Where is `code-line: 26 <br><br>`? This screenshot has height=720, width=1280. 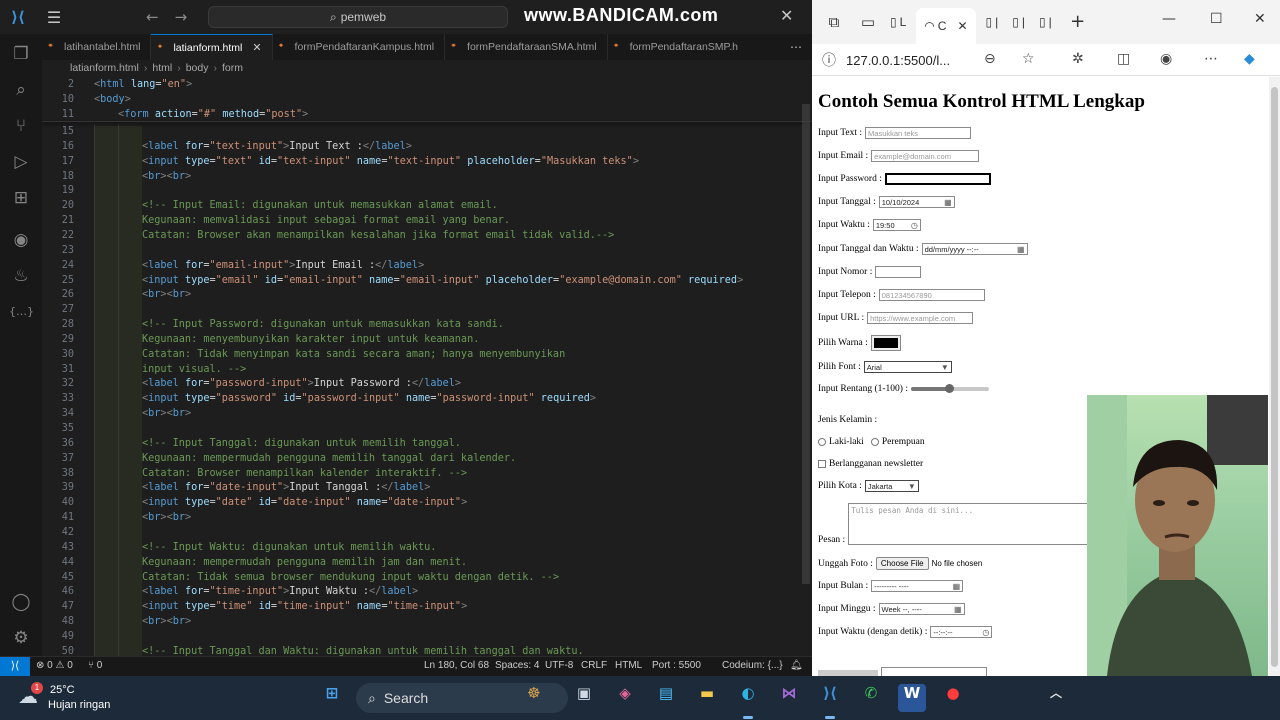
code-line: 26 <br><br> is located at coordinates (422, 294).